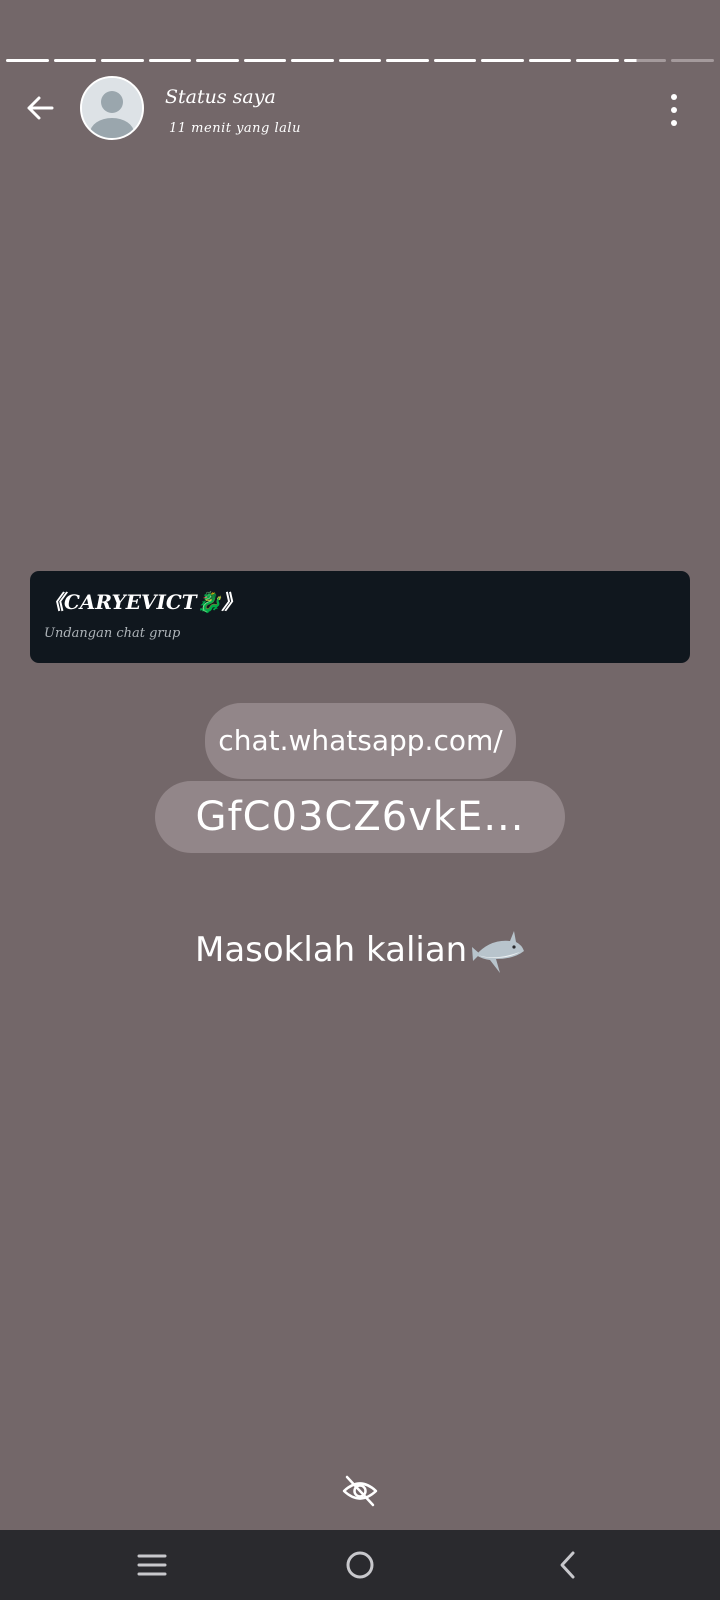 The height and width of the screenshot is (1600, 720). I want to click on status-caption: Masoklah kalian, so click(331, 950).